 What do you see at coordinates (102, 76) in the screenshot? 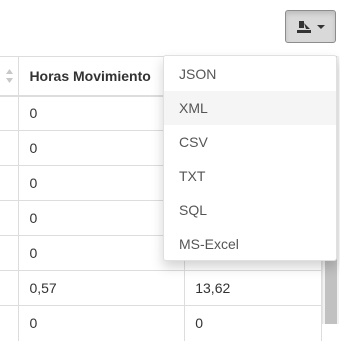
I see `column-header-horas-movimiento: Horas Movimiento` at bounding box center [102, 76].